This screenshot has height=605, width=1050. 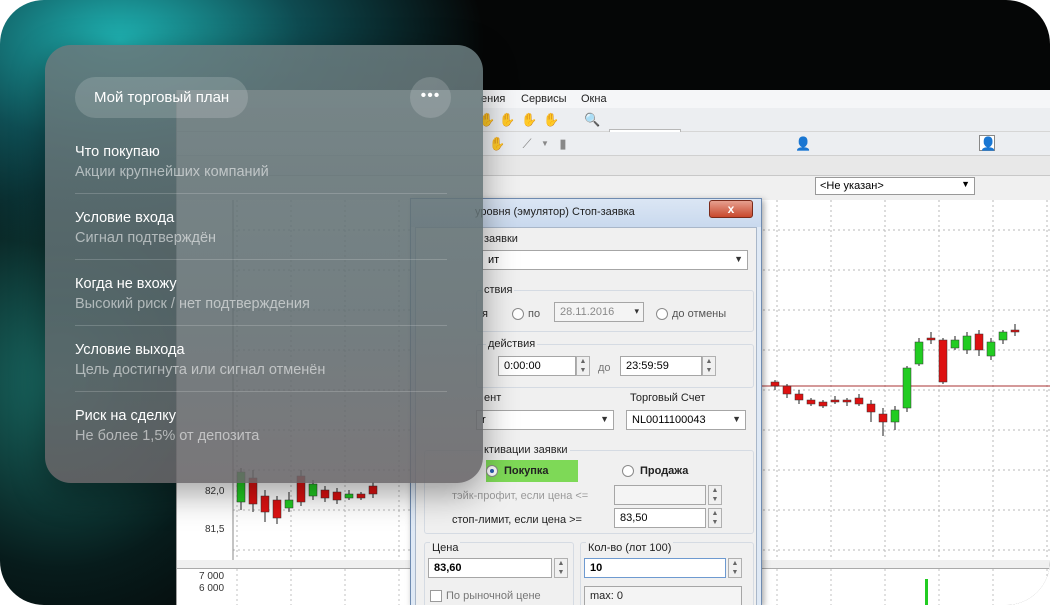 I want to click on plan-item-title: Что покупаю, so click(x=117, y=152).